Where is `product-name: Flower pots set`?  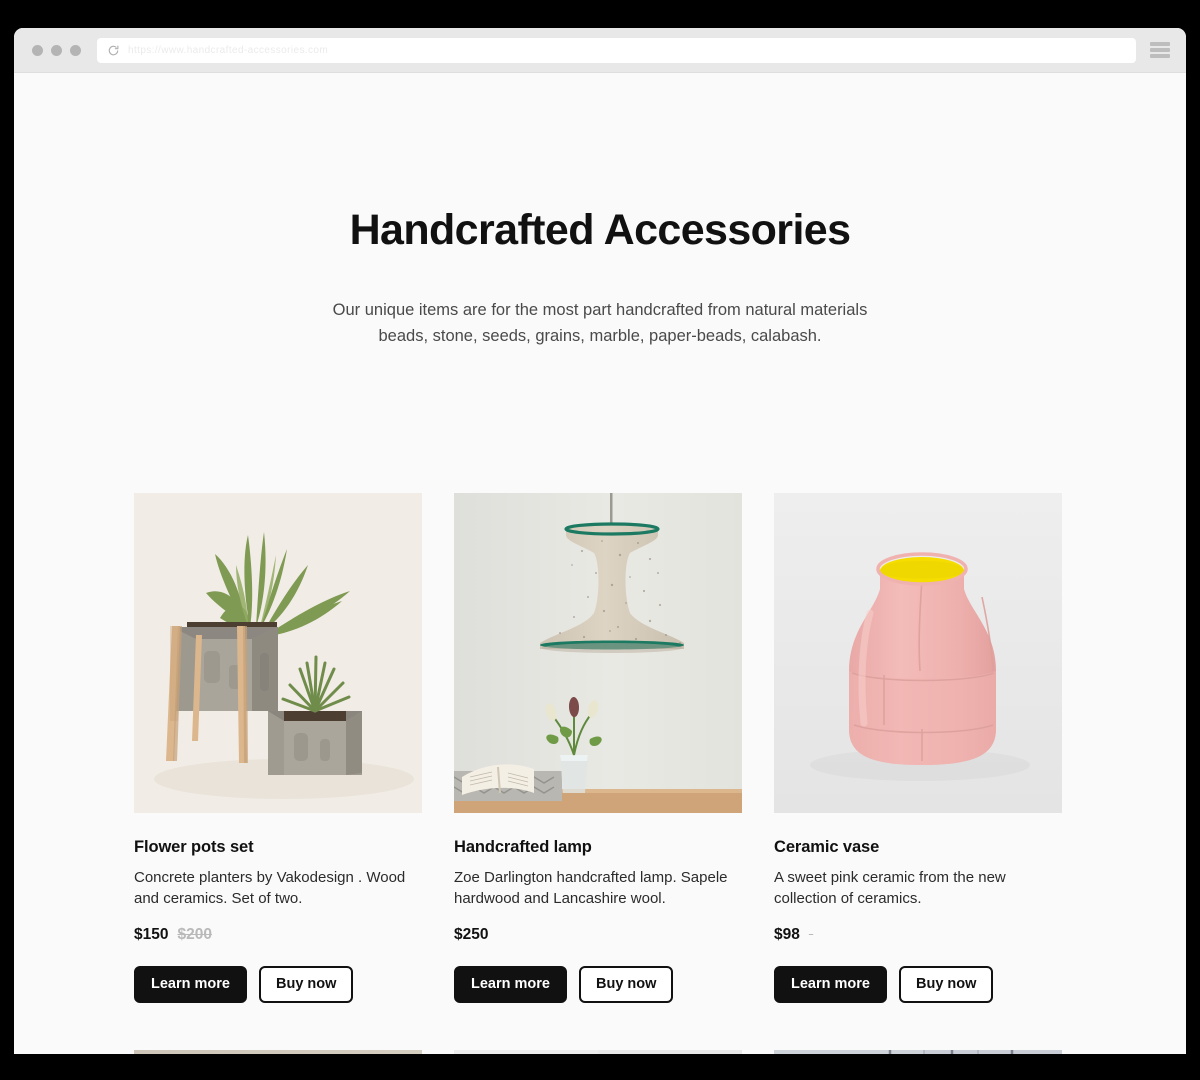
product-name: Flower pots set is located at coordinates (194, 847).